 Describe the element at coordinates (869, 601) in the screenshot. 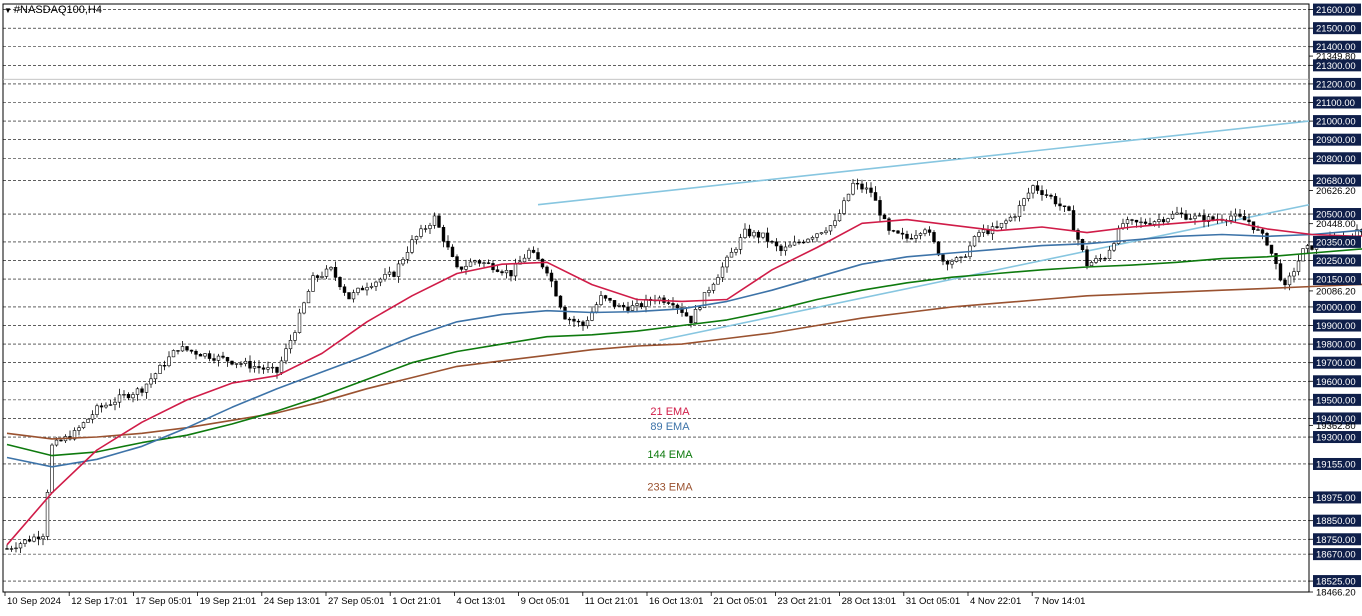

I see `x-tick-label: 28 Oct 13:01` at that location.